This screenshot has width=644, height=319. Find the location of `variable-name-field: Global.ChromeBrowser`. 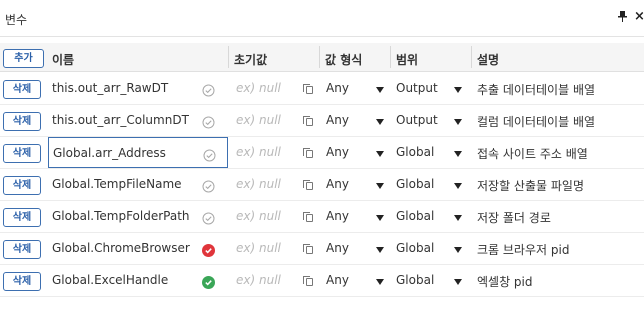

variable-name-field: Global.ChromeBrowser is located at coordinates (138, 248).